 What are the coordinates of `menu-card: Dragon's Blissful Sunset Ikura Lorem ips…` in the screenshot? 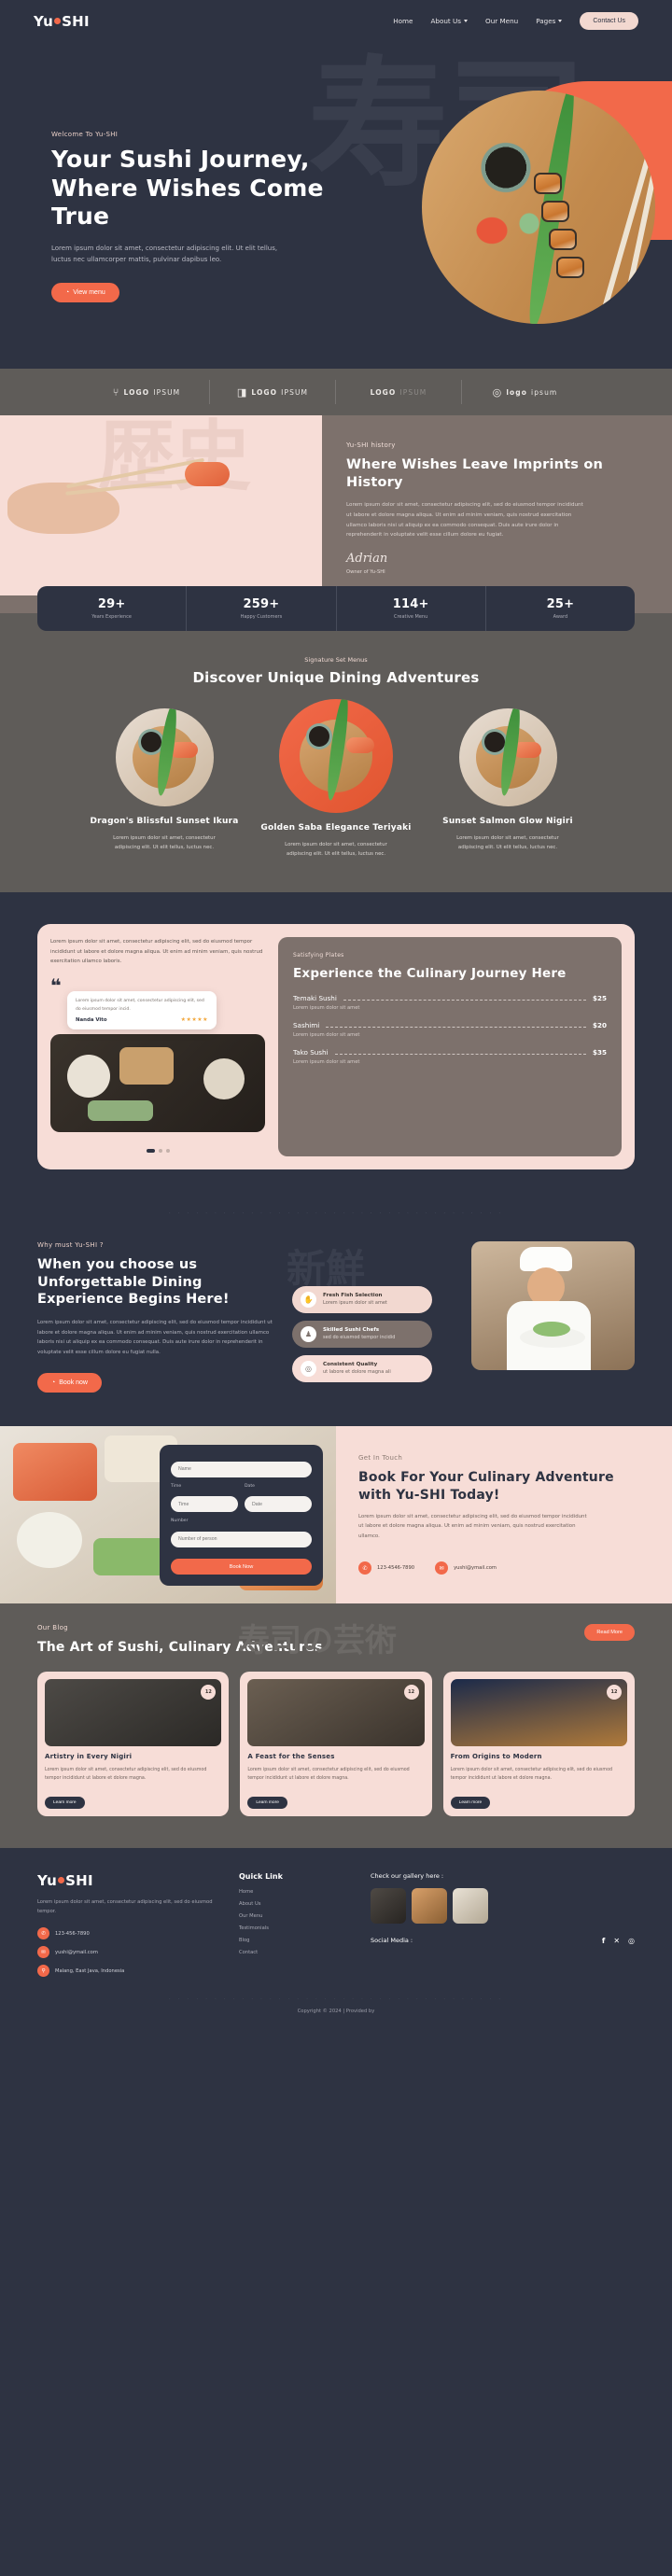 It's located at (164, 783).